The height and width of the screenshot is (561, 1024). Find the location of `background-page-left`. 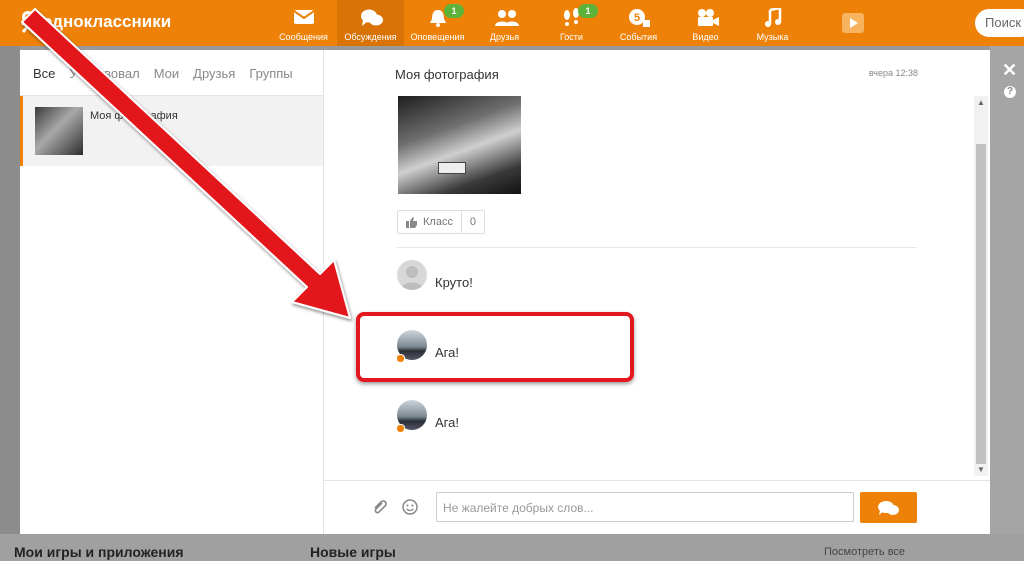

background-page-left is located at coordinates (10, 303).